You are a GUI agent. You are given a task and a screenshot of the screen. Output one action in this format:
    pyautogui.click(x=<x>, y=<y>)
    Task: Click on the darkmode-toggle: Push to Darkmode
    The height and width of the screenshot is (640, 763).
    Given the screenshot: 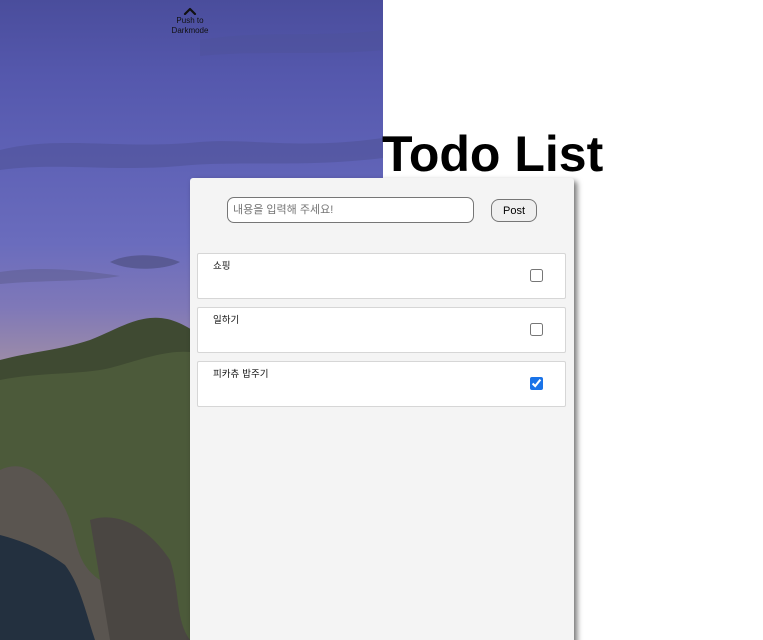 What is the action you would take?
    pyautogui.click(x=190, y=26)
    